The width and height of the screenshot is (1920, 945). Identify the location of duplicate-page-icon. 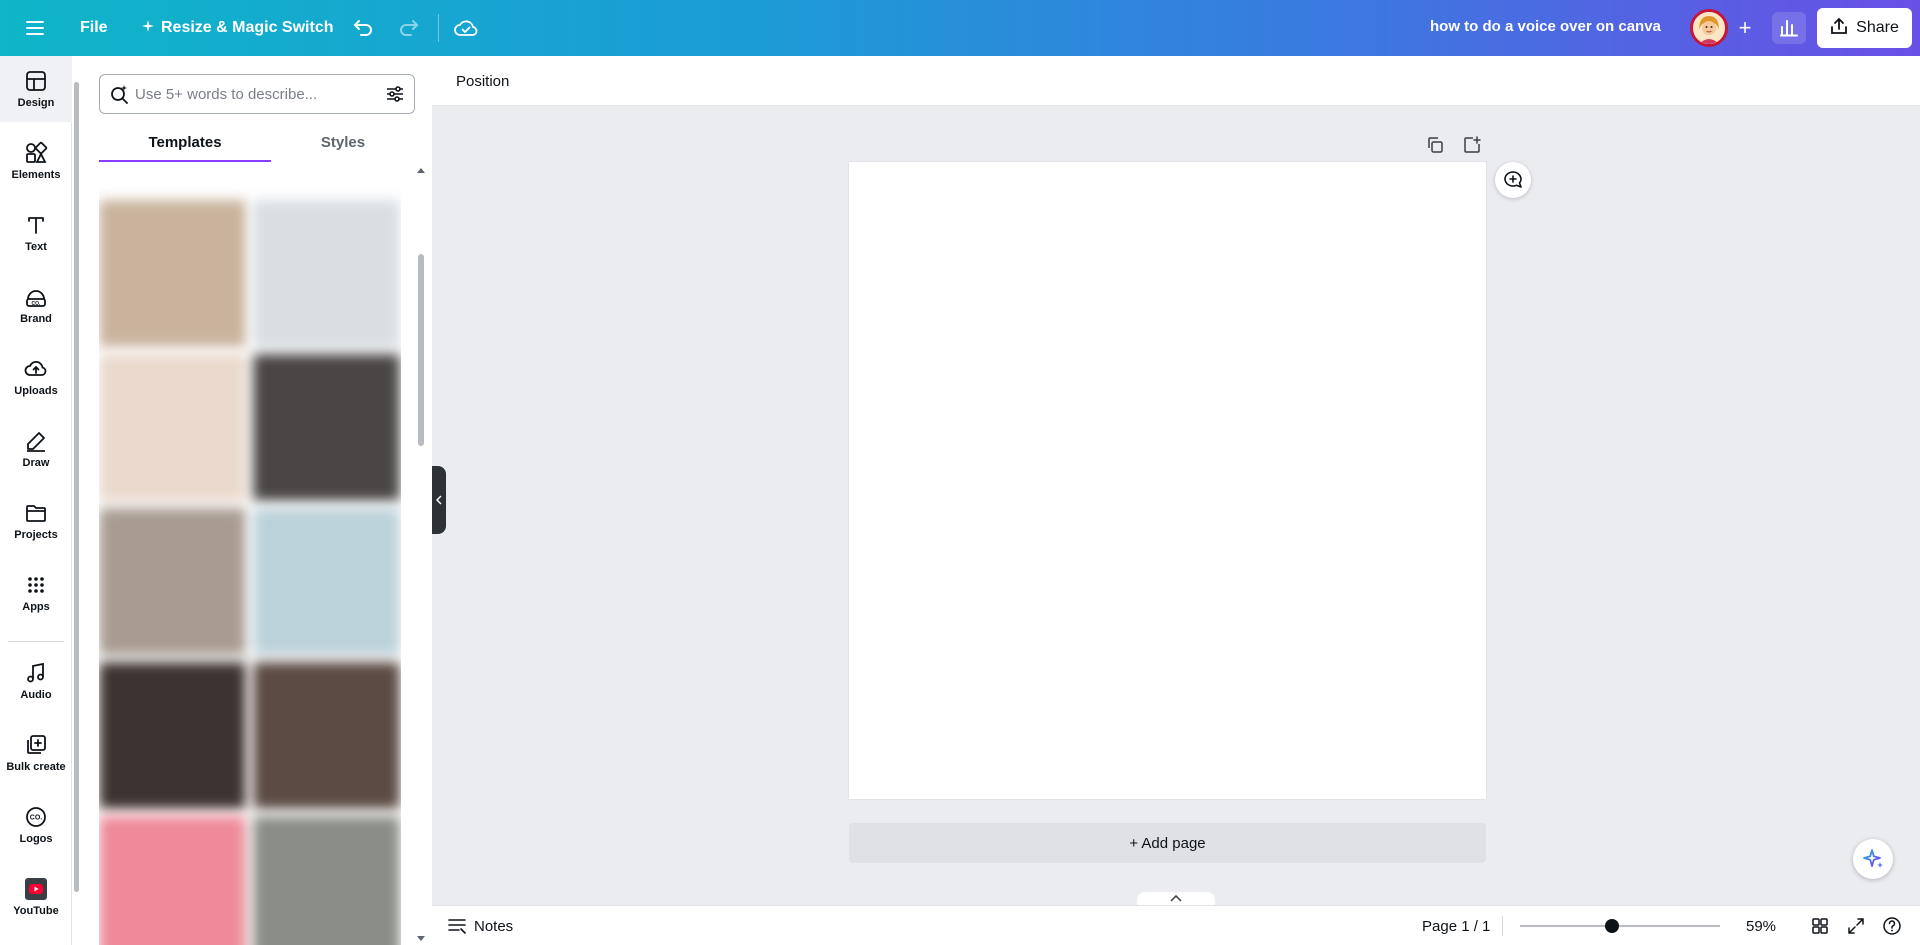
(1435, 145).